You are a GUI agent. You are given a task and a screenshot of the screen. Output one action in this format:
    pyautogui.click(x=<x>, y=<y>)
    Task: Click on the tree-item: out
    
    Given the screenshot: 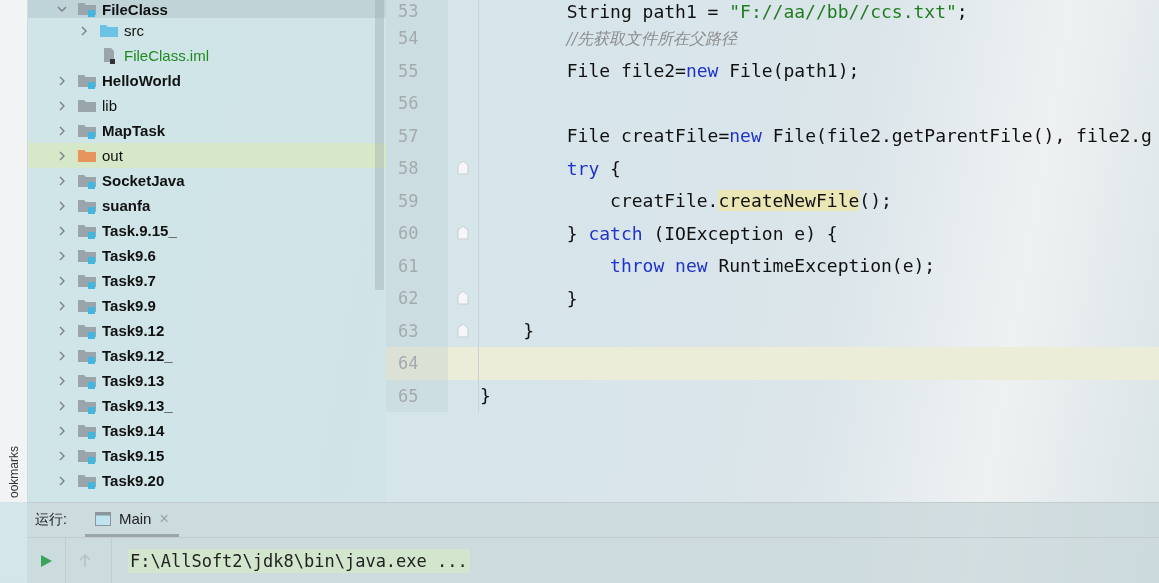 What is the action you would take?
    pyautogui.click(x=207, y=155)
    